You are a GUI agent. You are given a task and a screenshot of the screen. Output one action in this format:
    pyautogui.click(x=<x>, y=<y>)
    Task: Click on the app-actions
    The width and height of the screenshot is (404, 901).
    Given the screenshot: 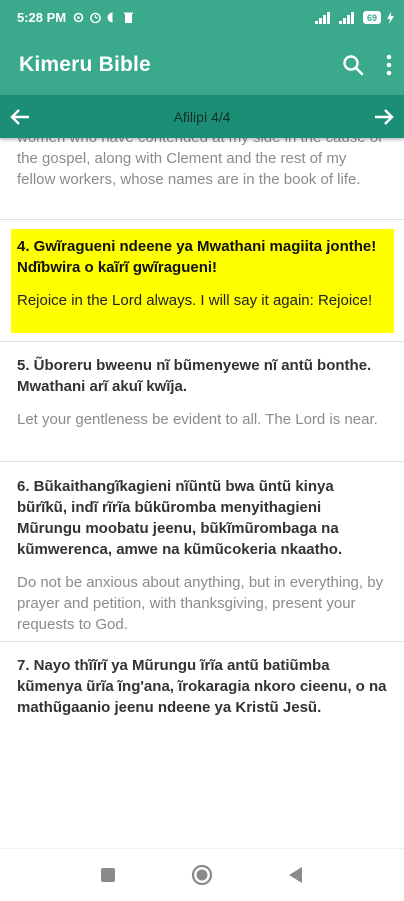 What is the action you would take?
    pyautogui.click(x=367, y=65)
    